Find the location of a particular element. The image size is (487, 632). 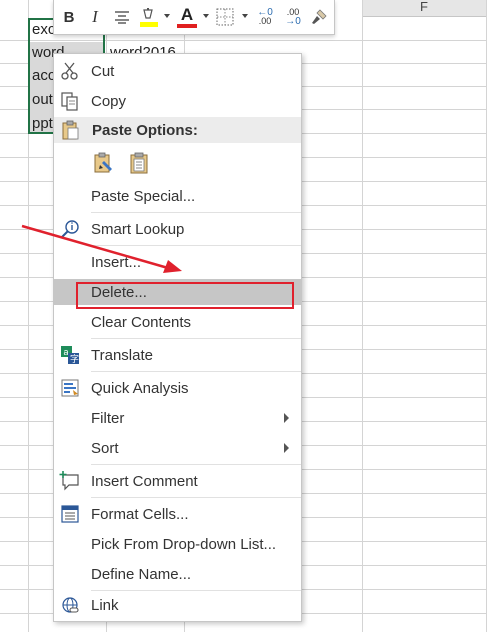

annotation-arrow-icon is located at coordinates (101, 248).